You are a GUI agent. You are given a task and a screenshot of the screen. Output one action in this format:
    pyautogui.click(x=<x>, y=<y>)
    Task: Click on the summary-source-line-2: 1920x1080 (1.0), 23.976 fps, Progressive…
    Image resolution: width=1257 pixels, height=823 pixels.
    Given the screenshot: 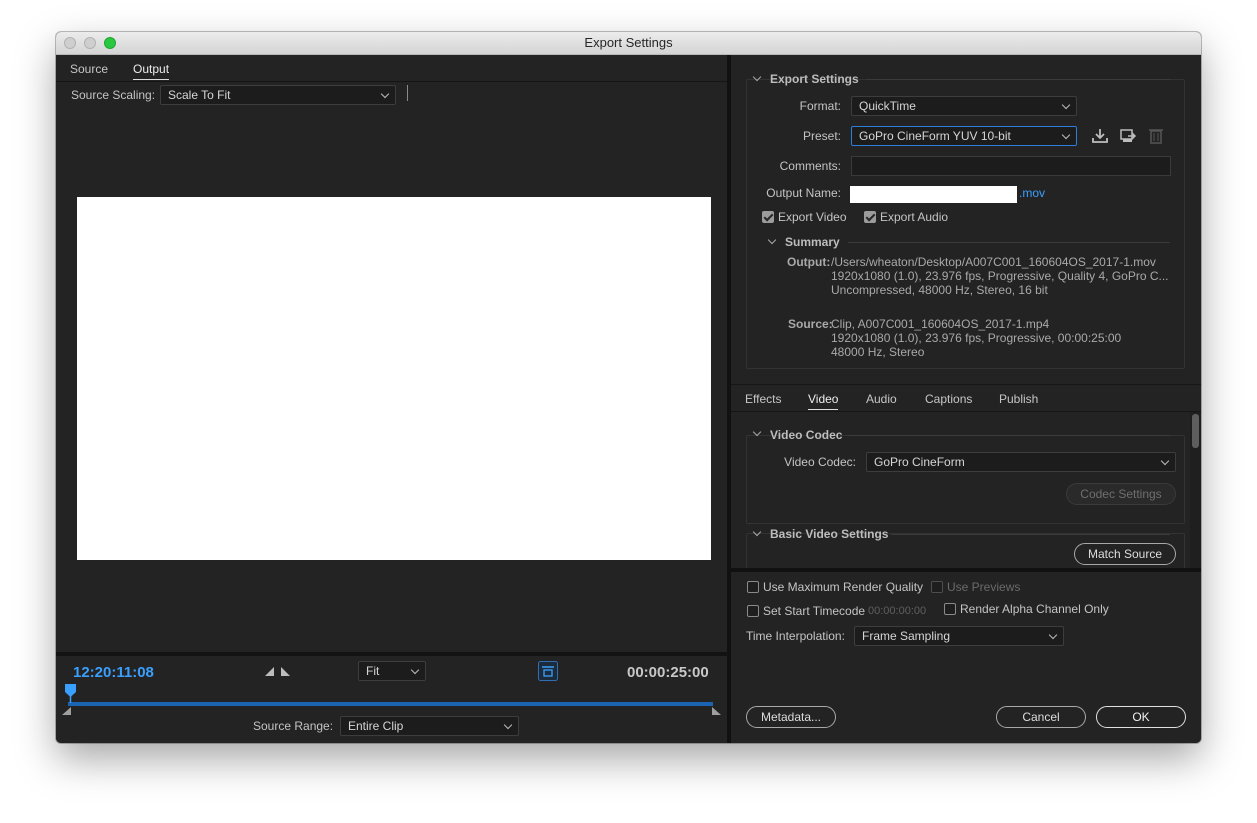 What is the action you would take?
    pyautogui.click(x=976, y=338)
    